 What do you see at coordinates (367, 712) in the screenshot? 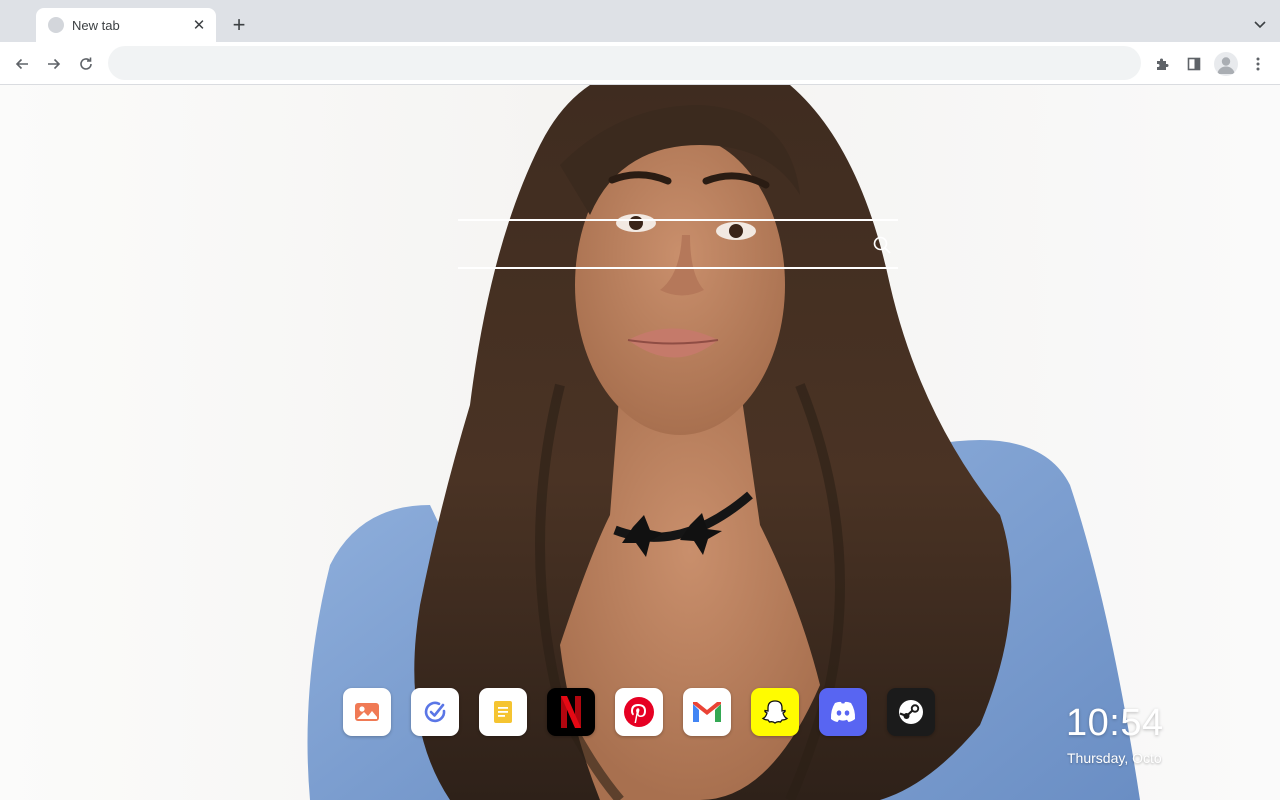
I see `photos-icon` at bounding box center [367, 712].